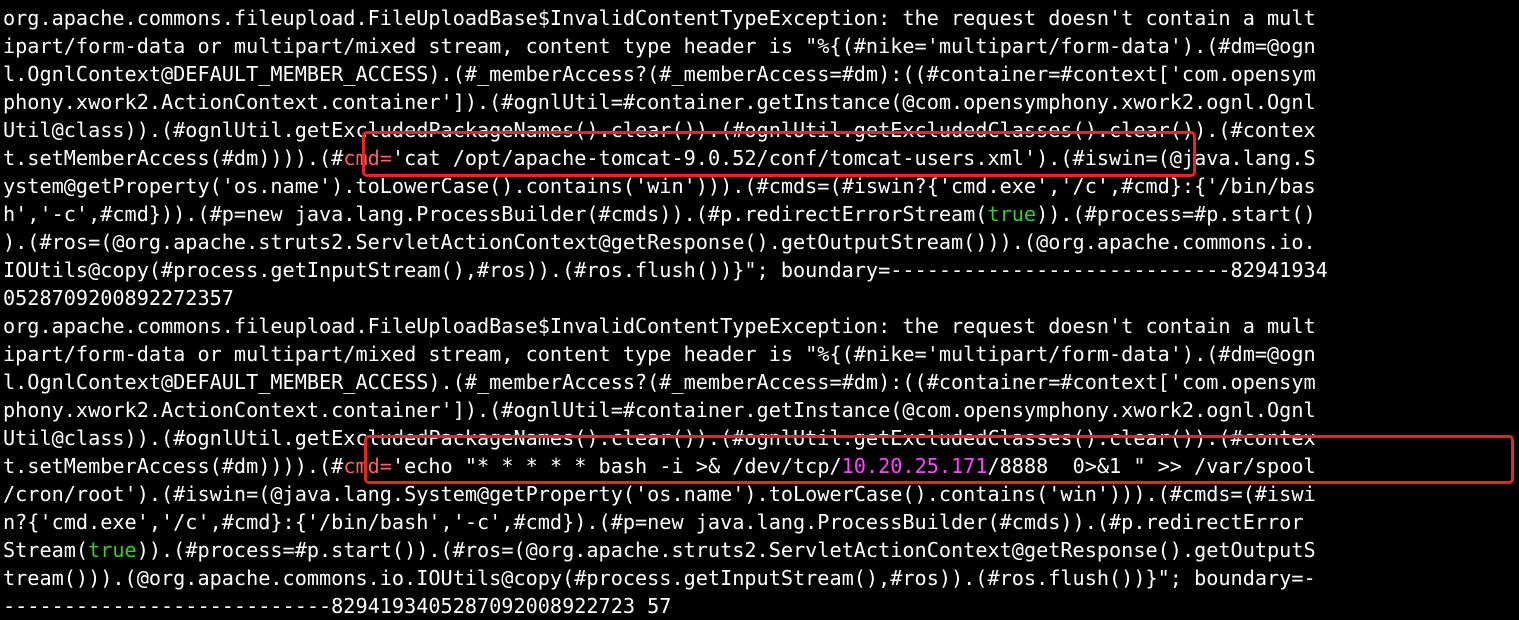  Describe the element at coordinates (118, 298) in the screenshot. I see `log-line: 0528709200892272357` at that location.